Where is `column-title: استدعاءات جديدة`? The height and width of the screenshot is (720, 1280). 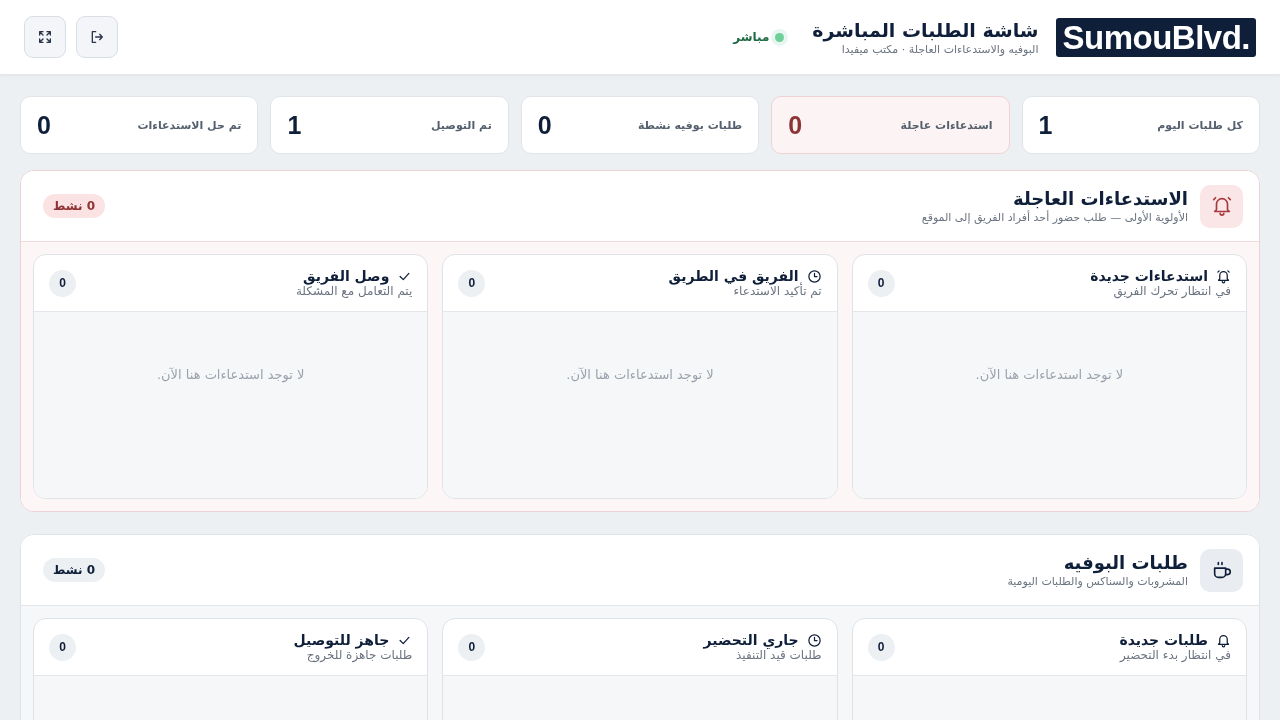
column-title: استدعاءات جديدة is located at coordinates (1149, 276).